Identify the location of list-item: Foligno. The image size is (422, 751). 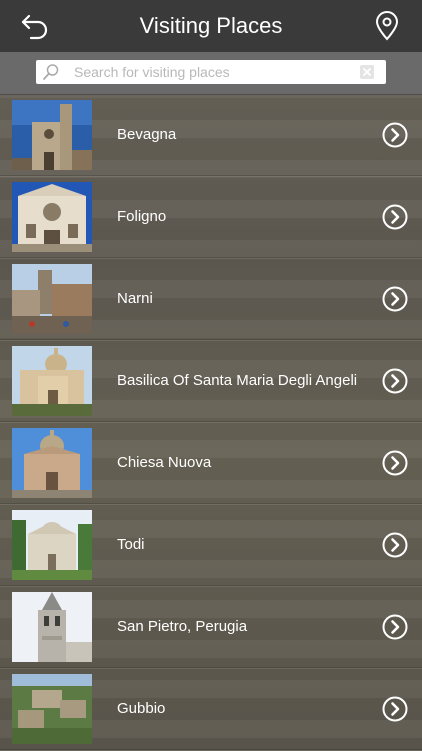
(211, 218).